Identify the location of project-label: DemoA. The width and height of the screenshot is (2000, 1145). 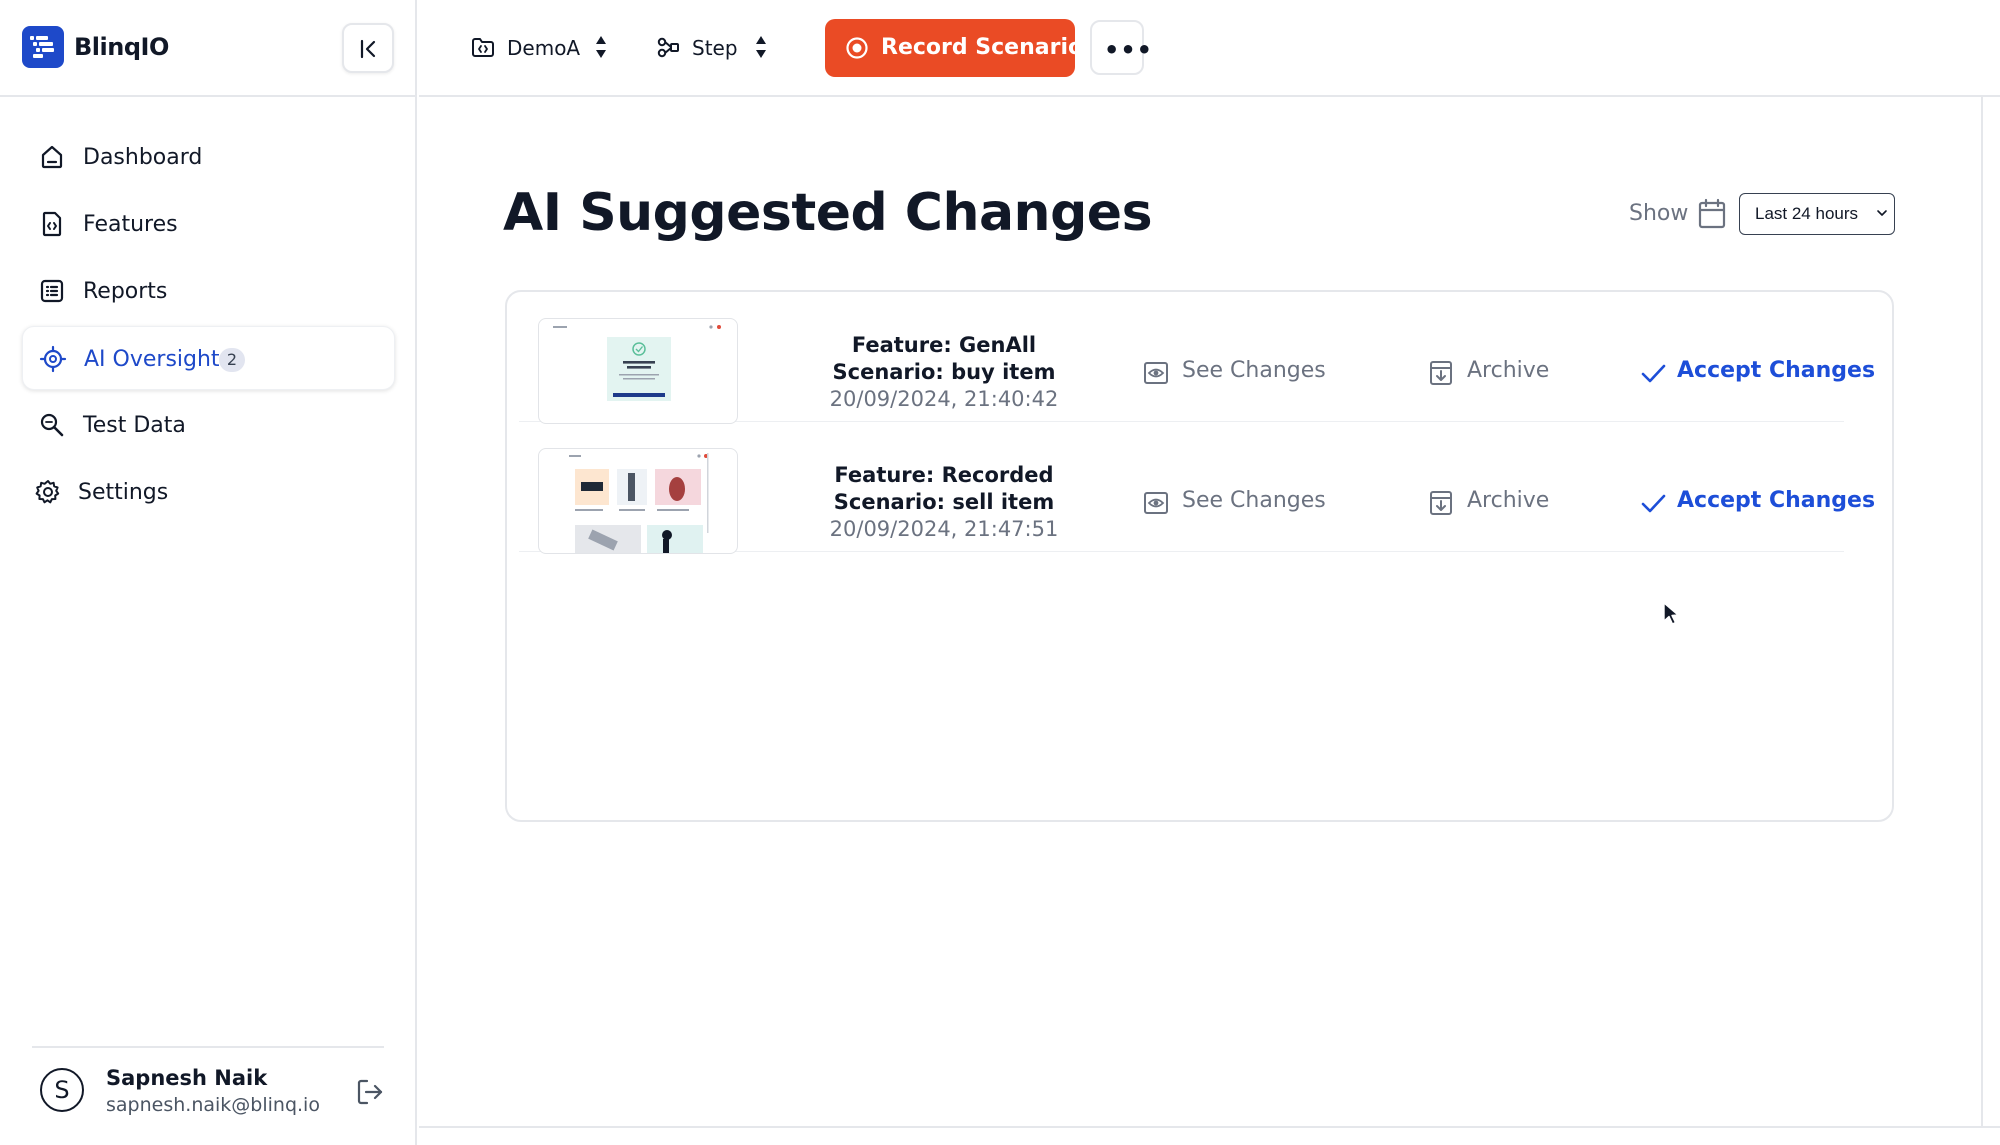
(544, 48).